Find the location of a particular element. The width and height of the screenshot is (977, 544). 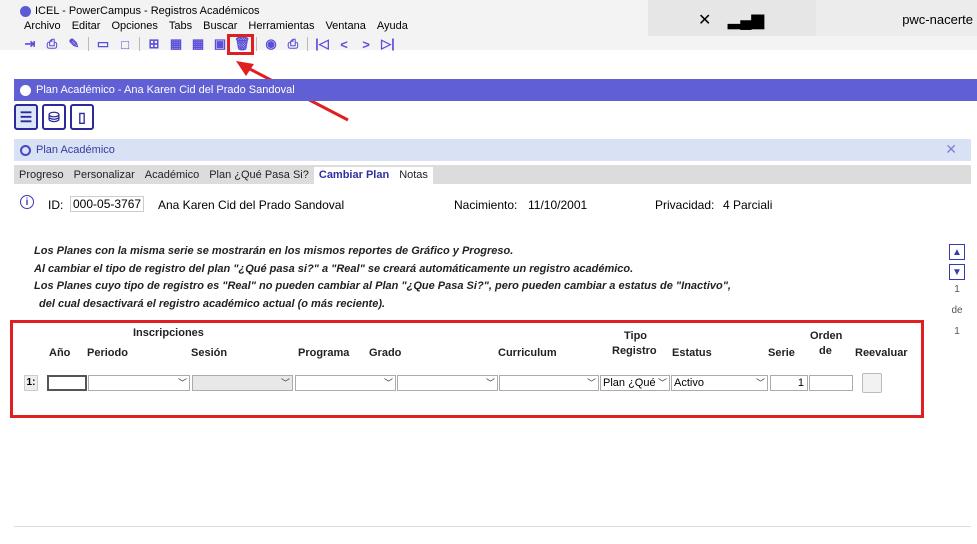

student-id-field: 000-05-3767 is located at coordinates (107, 204).